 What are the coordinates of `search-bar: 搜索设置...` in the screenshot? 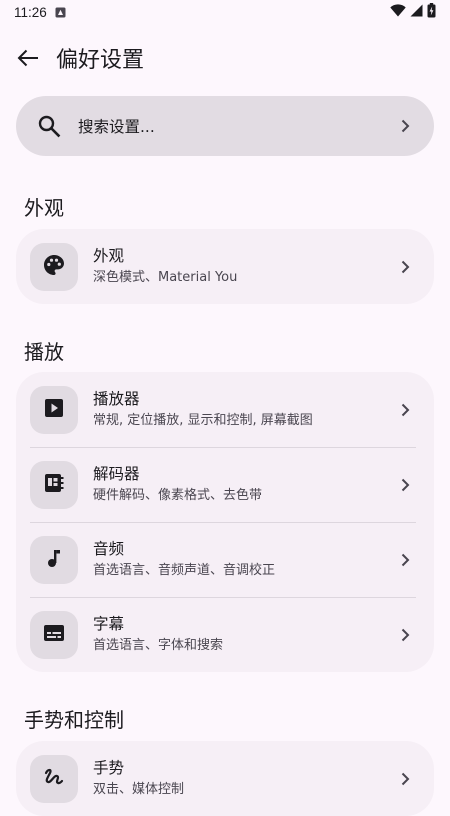 It's located at (225, 126).